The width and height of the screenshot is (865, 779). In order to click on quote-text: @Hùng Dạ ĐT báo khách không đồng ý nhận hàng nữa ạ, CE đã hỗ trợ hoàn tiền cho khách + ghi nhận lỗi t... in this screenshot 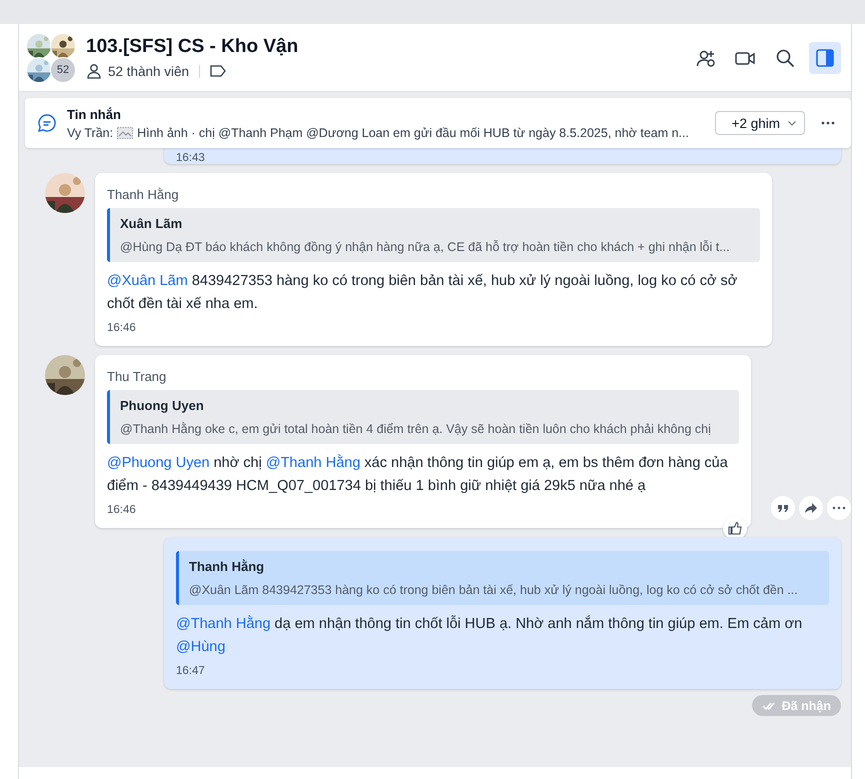, I will do `click(425, 247)`.